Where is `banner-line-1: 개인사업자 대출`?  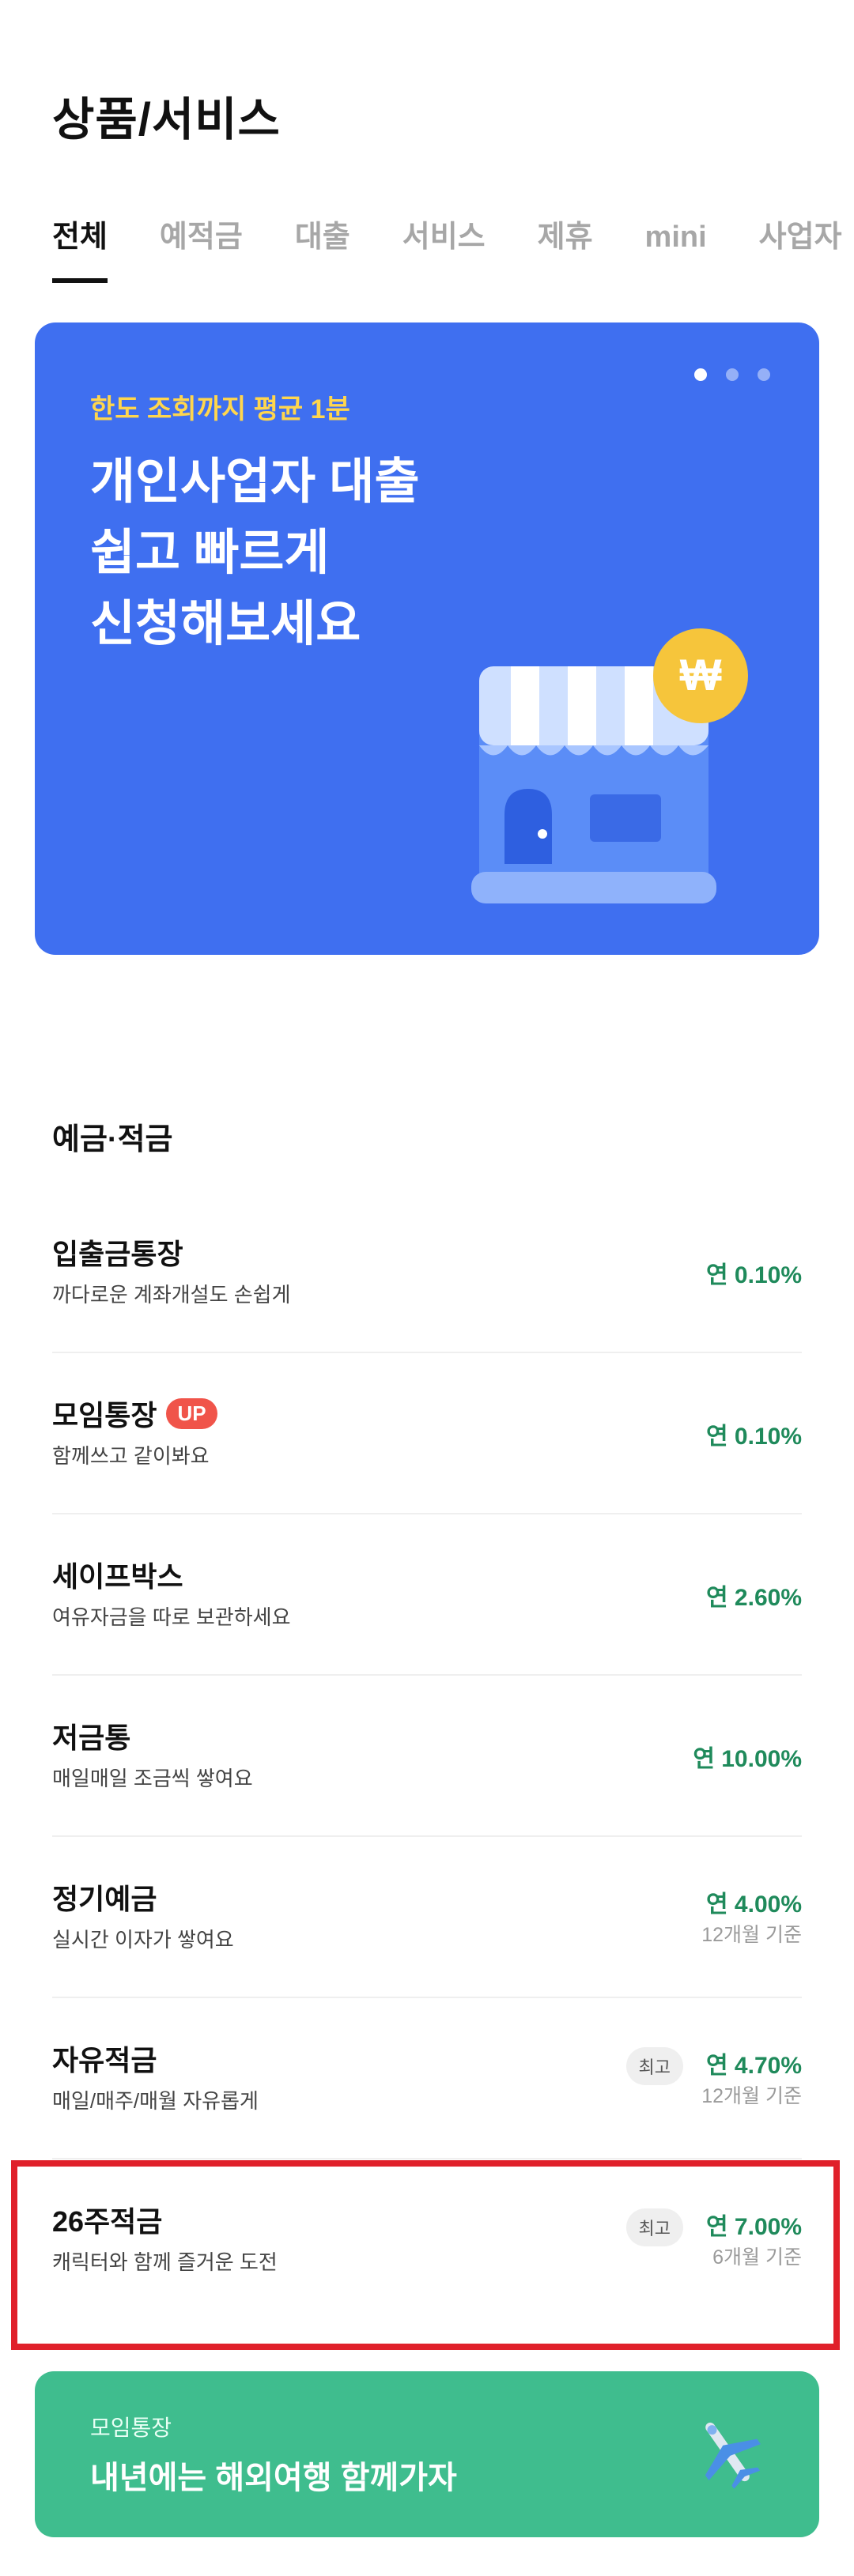
banner-line-1: 개인사업자 대출 is located at coordinates (255, 481).